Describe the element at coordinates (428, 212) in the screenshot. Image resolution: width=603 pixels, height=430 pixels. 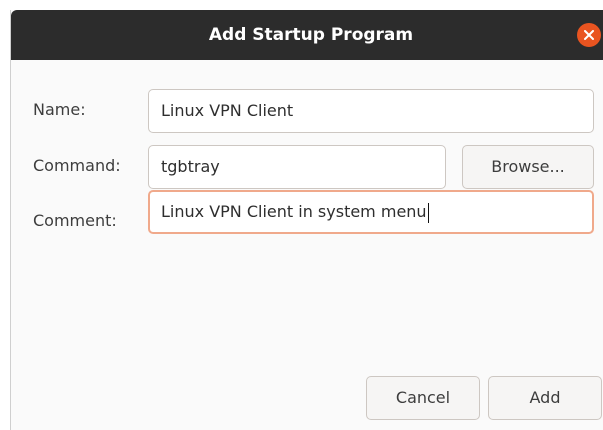
I see `text-caret` at that location.